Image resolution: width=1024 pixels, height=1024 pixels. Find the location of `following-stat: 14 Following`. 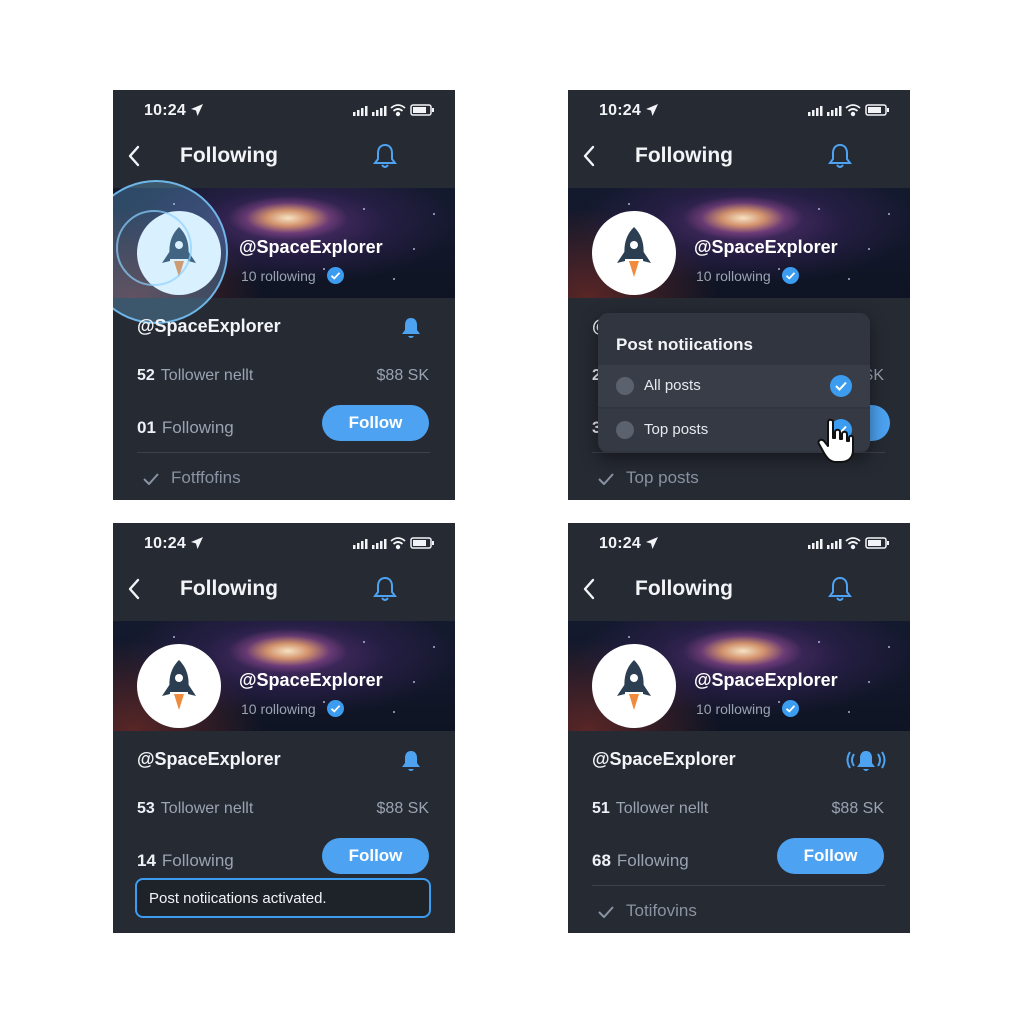

following-stat: 14 Following is located at coordinates (185, 860).